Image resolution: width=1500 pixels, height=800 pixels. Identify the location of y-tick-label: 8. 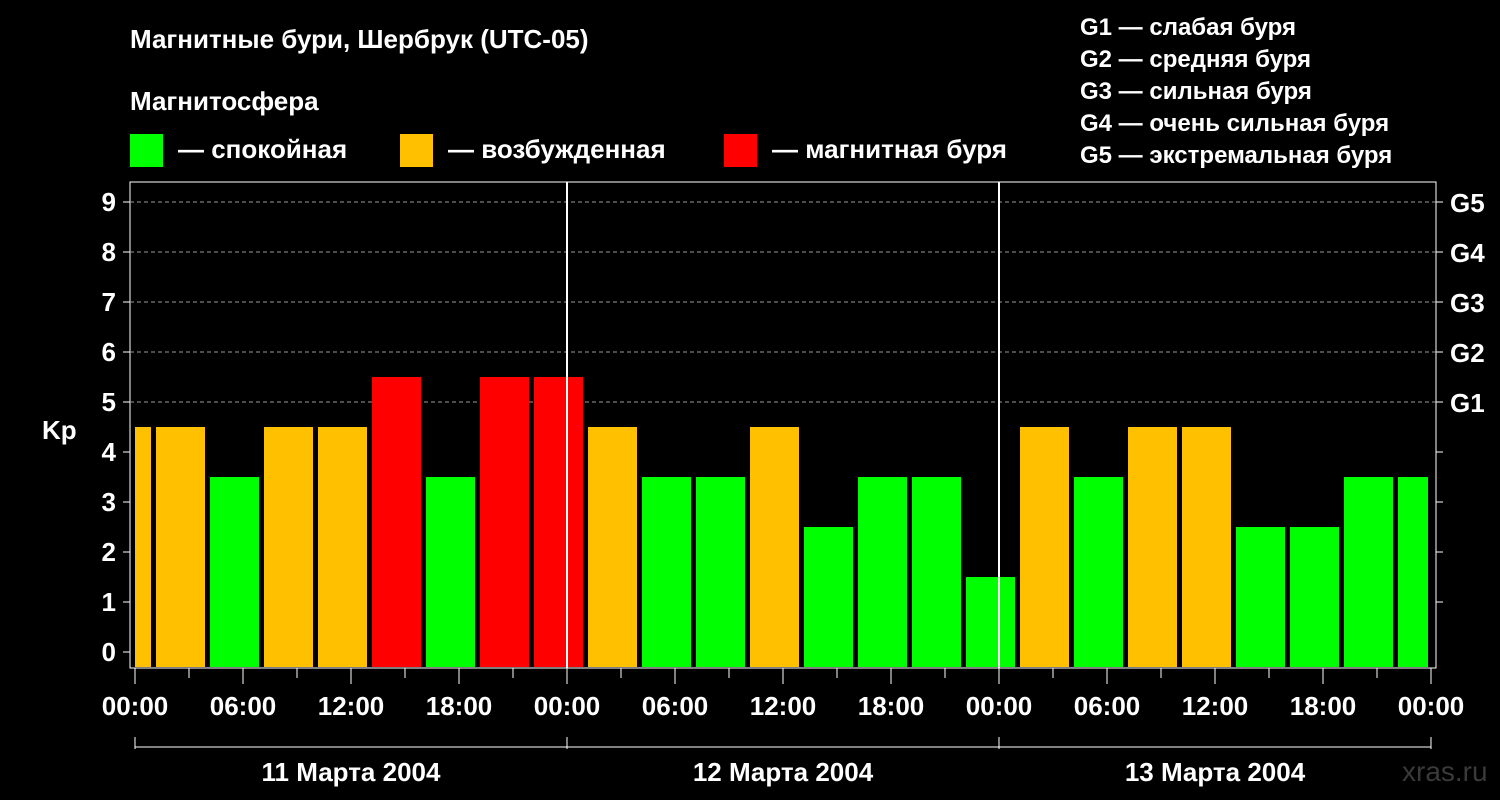
(109, 252).